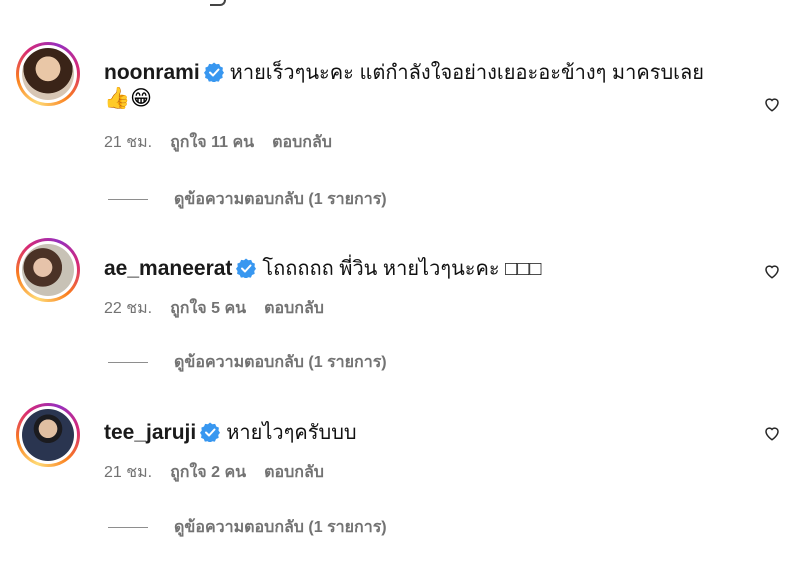  What do you see at coordinates (402, 269) in the screenshot?
I see `comment-text: โถถถถถ พี่วิน หายไวๆนะคะ □□□` at bounding box center [402, 269].